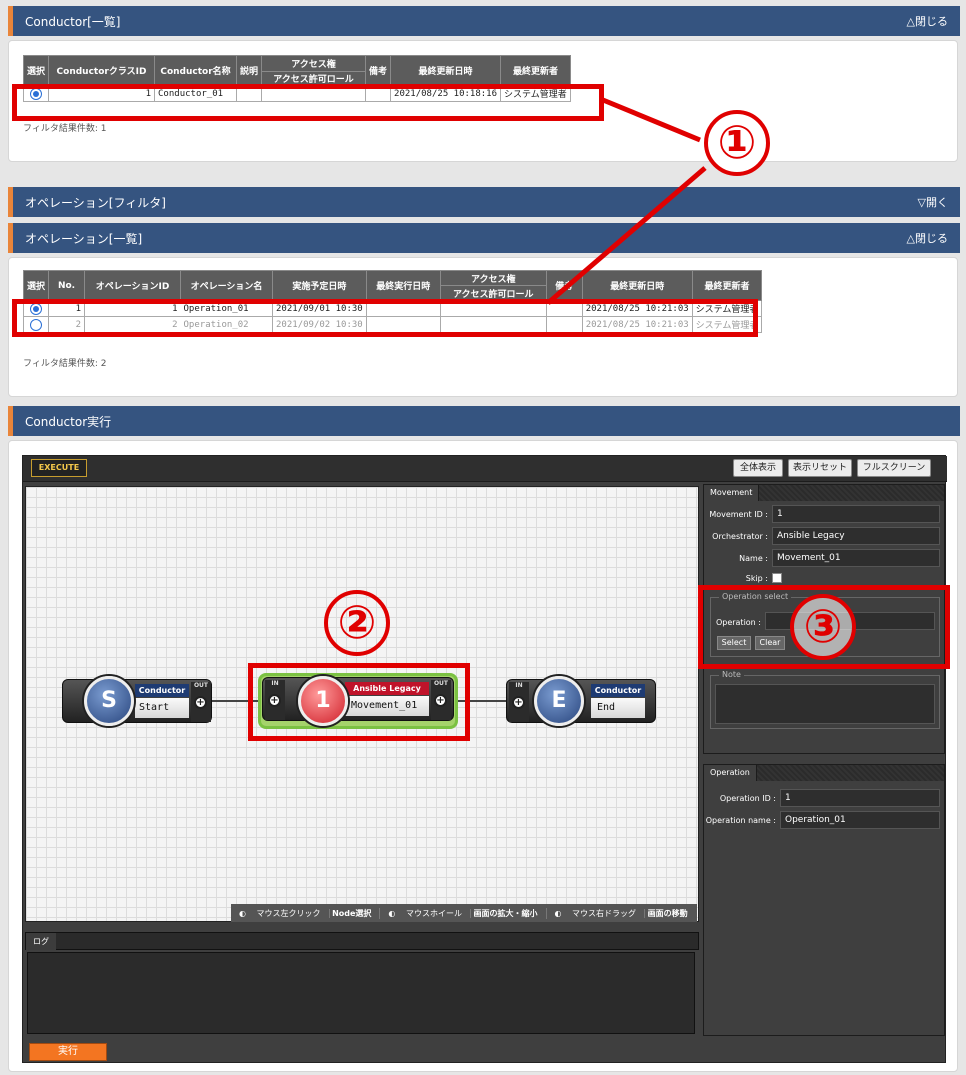  I want to click on execute-mode-button: EXECUTE, so click(59, 468).